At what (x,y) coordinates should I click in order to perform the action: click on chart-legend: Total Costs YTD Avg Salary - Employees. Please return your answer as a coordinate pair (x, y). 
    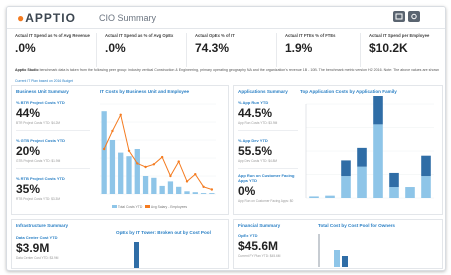
    Looking at the image, I should click on (149, 207).